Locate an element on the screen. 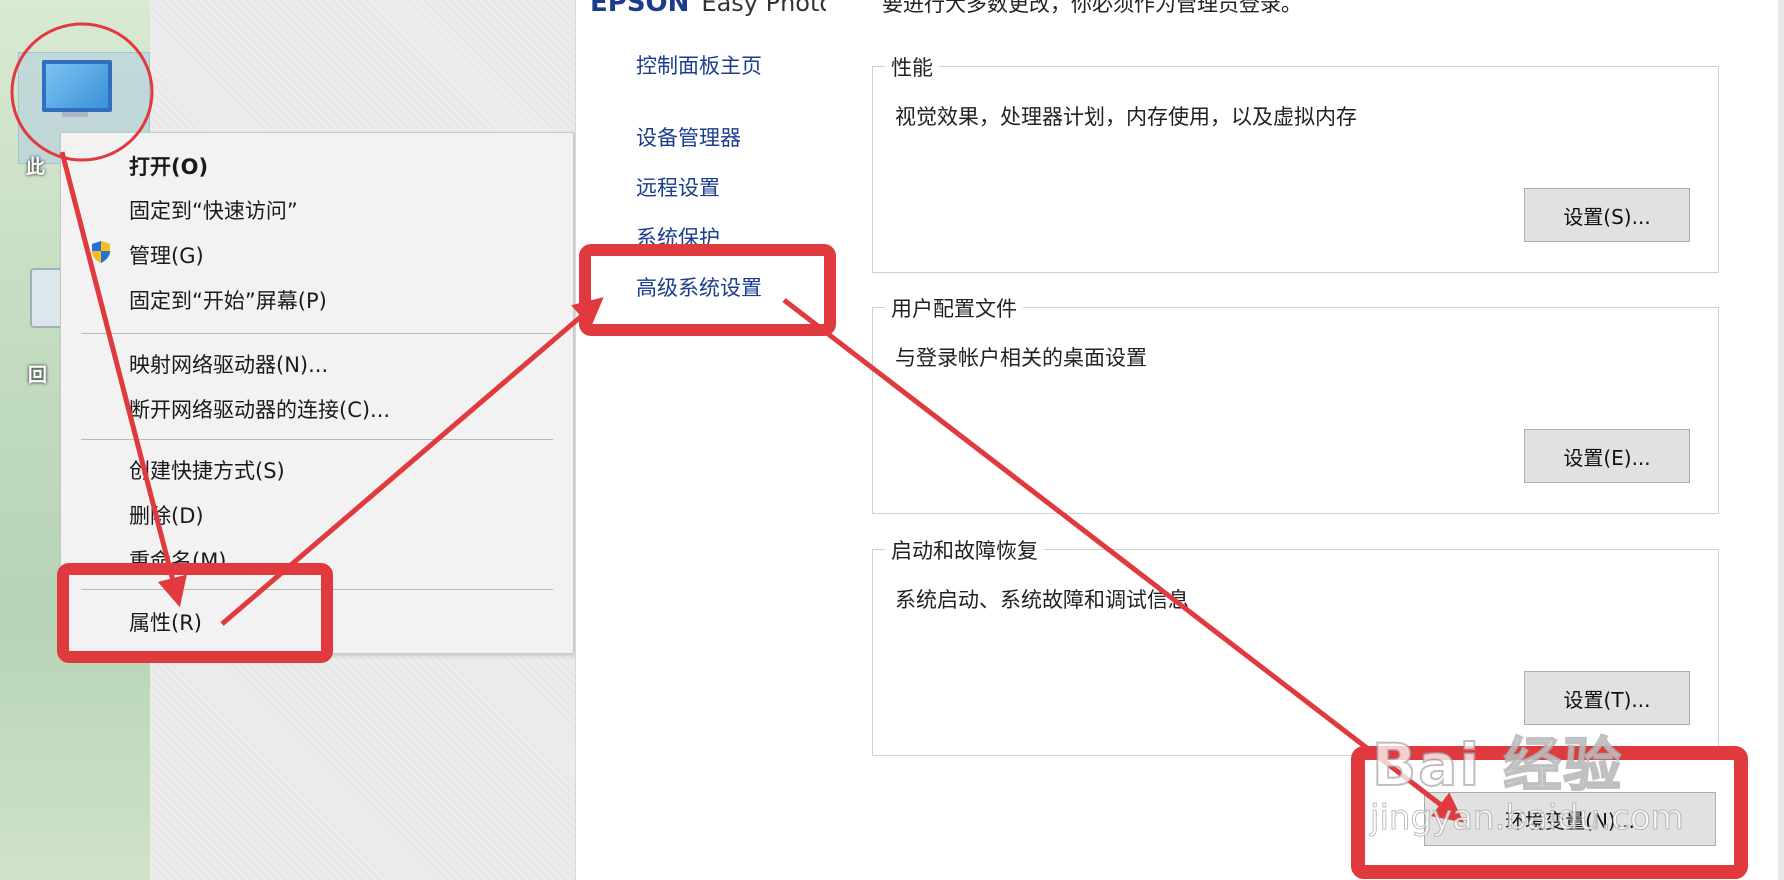 This screenshot has width=1784, height=880. nav-link-remote-settings: 远程设置 is located at coordinates (678, 187).